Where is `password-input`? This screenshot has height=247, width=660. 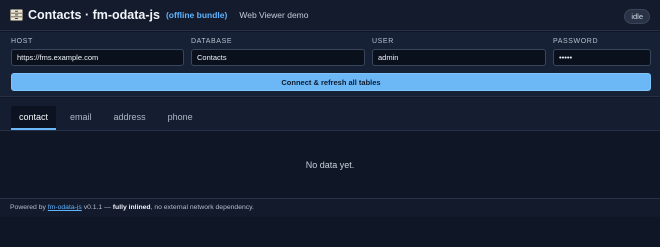
password-input is located at coordinates (602, 57).